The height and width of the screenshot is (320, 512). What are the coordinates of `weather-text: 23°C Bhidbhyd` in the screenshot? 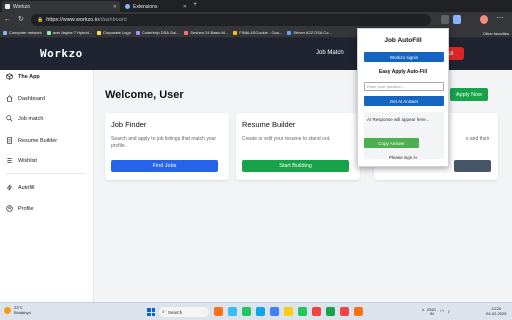 It's located at (22, 310).